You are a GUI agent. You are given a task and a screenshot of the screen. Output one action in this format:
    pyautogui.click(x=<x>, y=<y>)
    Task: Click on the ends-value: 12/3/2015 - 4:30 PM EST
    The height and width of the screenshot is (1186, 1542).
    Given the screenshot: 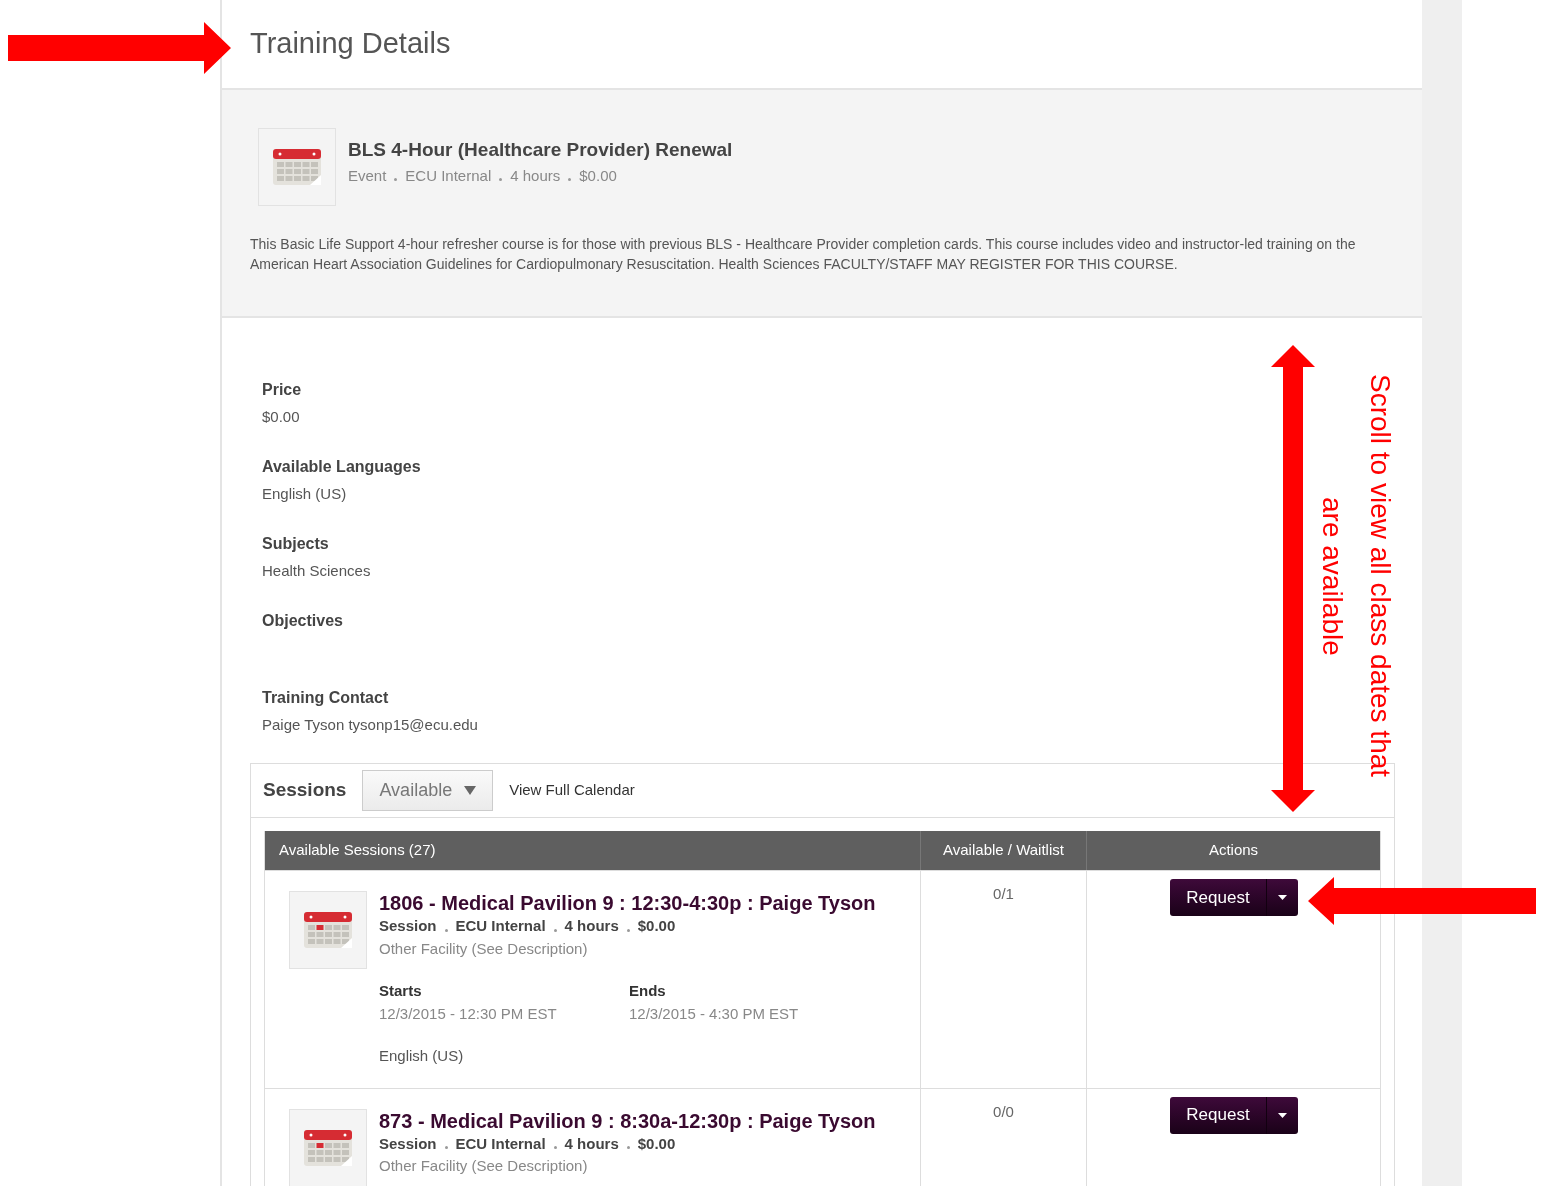 What is the action you would take?
    pyautogui.click(x=714, y=1013)
    